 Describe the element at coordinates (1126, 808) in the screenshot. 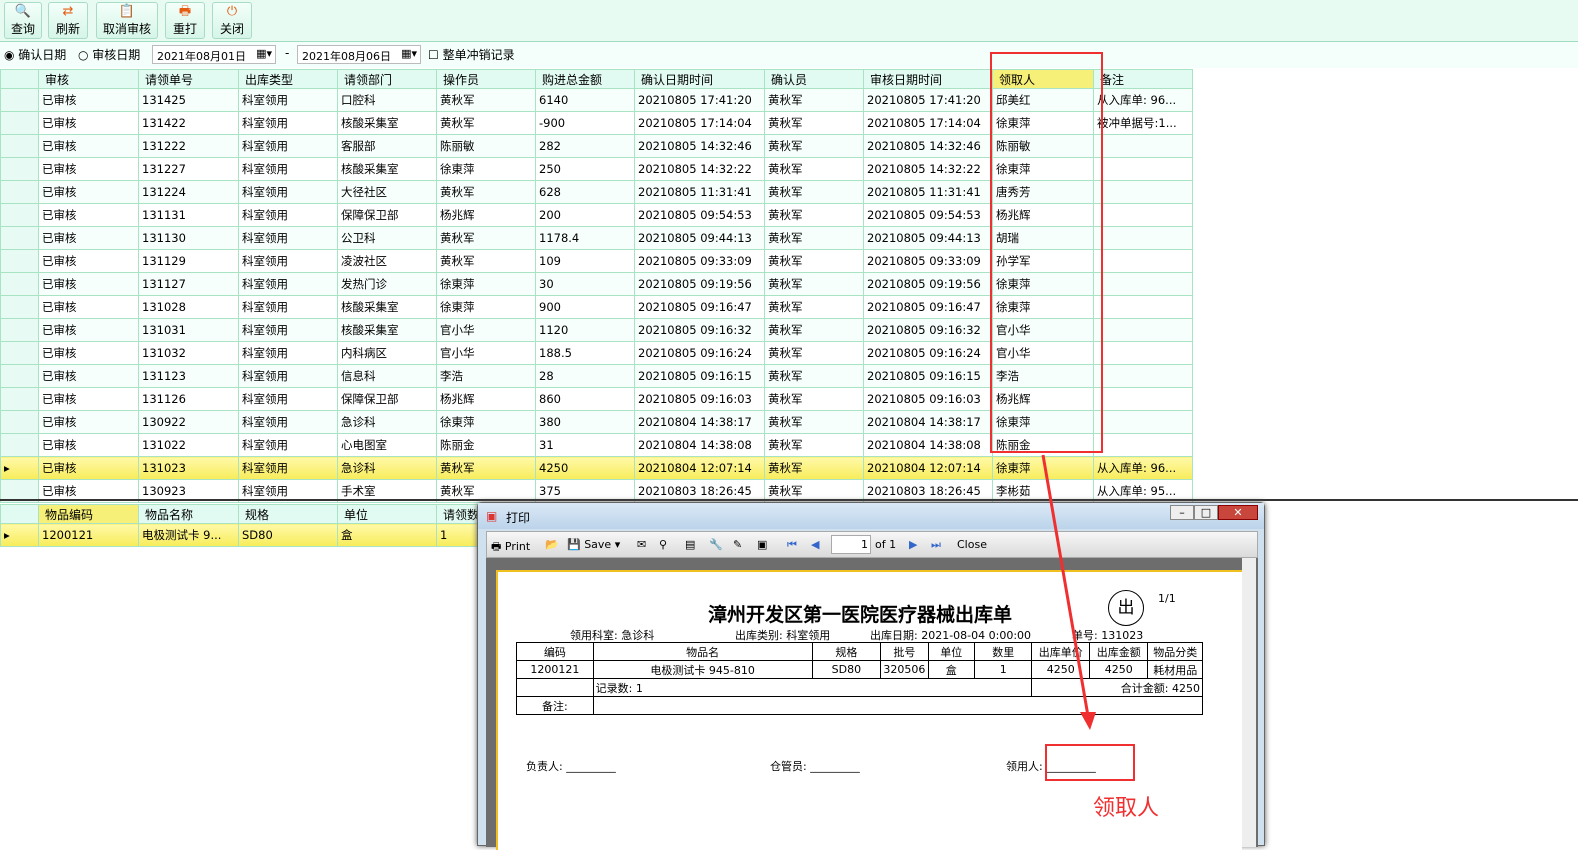

I see `annotation-label: 领取人` at that location.